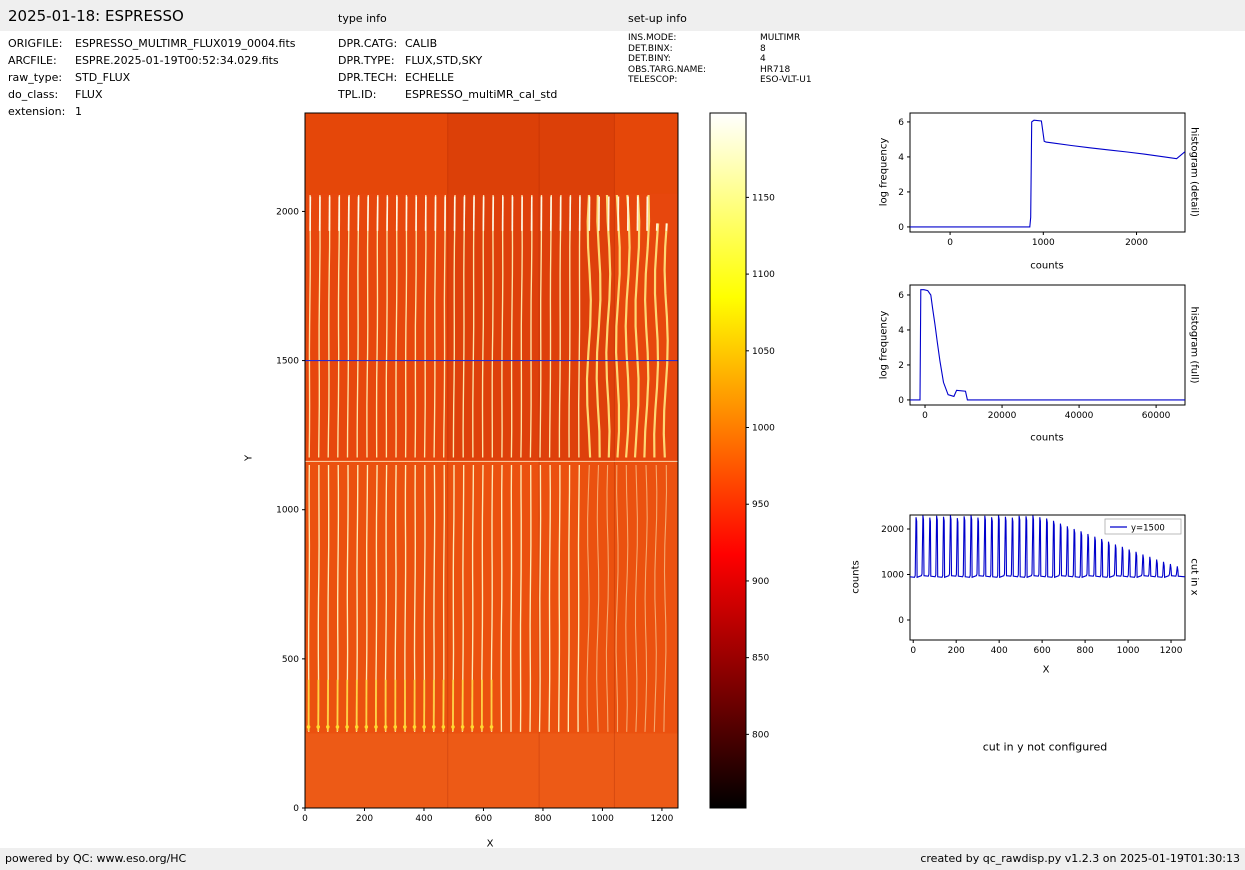 Image resolution: width=1245 pixels, height=870 pixels. Describe the element at coordinates (649, 59) in the screenshot. I see `info-label: DET.BINY:` at that location.